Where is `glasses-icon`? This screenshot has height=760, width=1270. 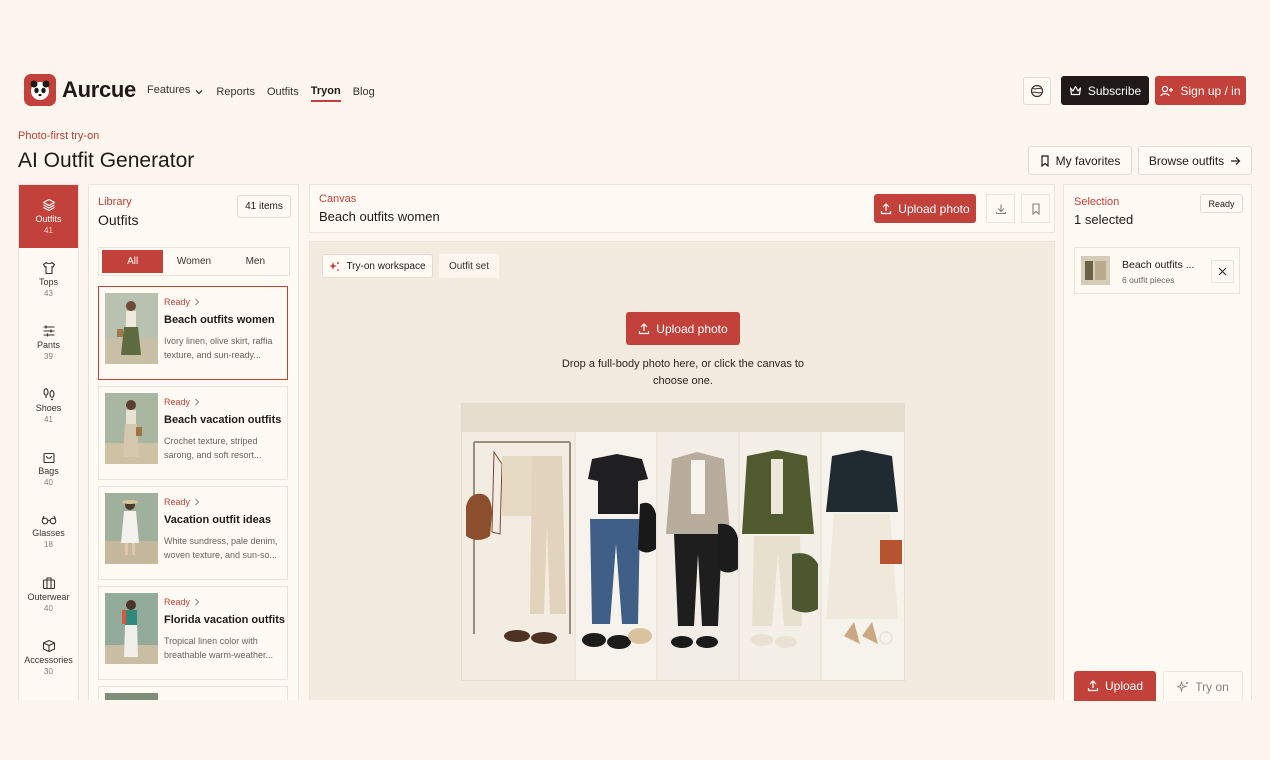 glasses-icon is located at coordinates (48, 520).